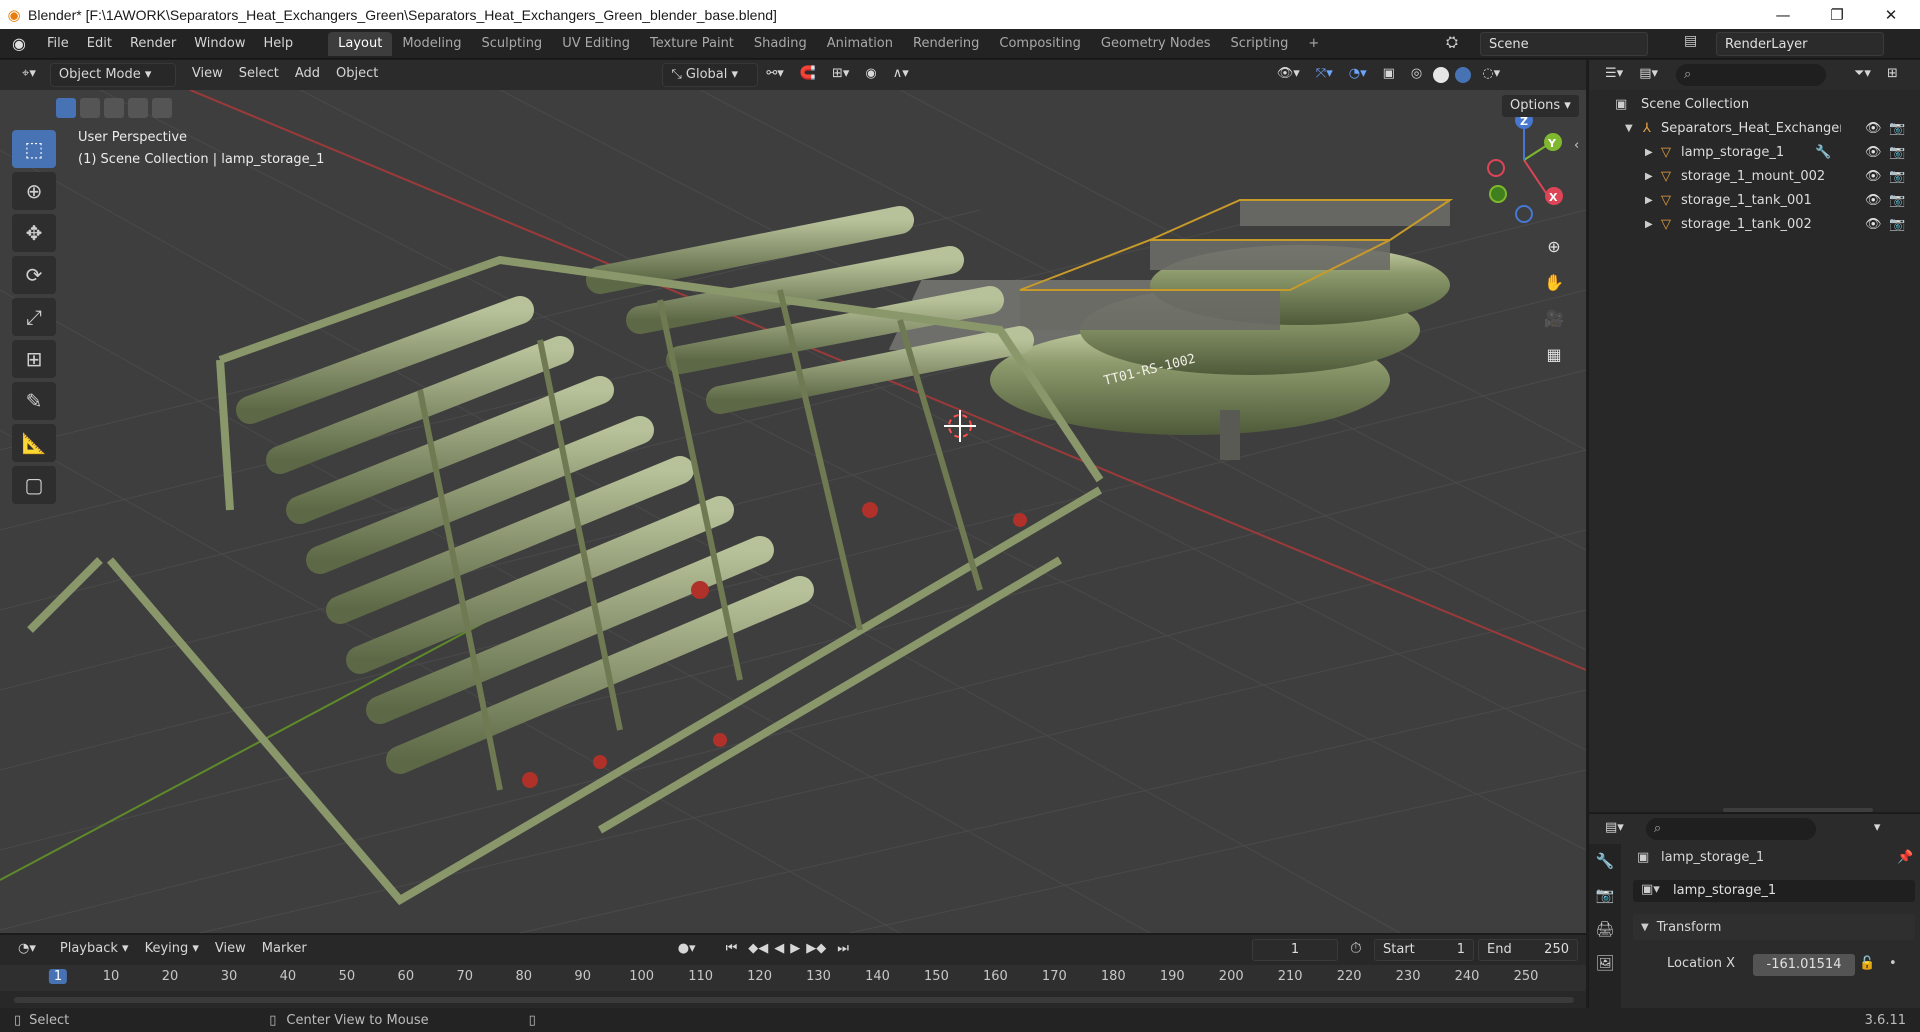 The image size is (1920, 1032). Describe the element at coordinates (99, 44) in the screenshot. I see `menu-edit: Edit` at that location.